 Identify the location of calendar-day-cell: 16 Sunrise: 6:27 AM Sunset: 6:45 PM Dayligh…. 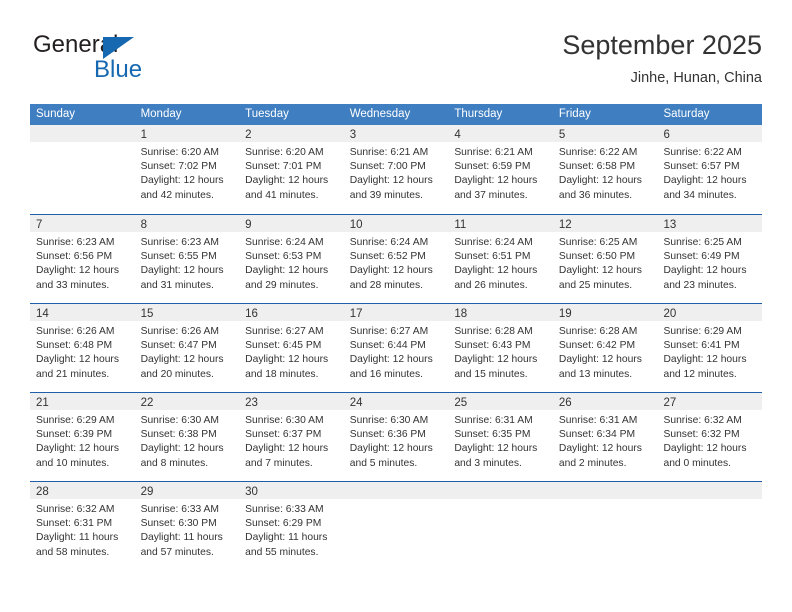
(291, 348).